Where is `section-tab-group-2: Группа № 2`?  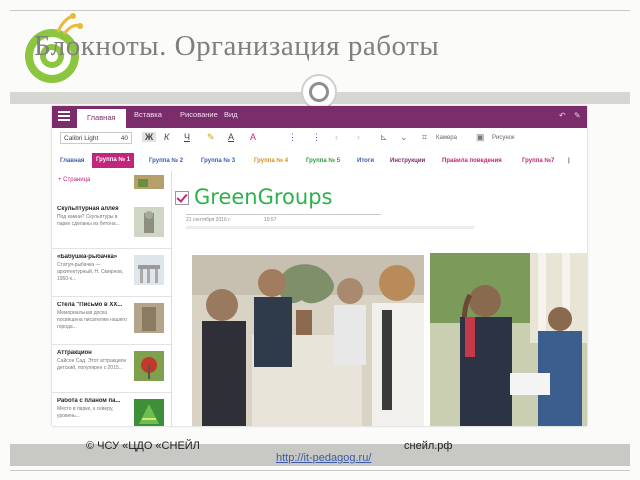
section-tab-group-2: Группа № 2 is located at coordinates (166, 161).